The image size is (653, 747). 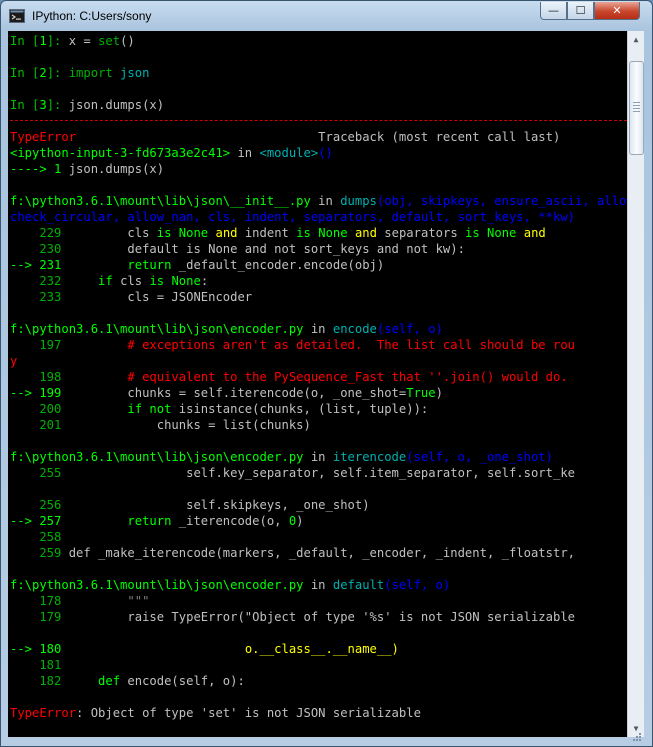 I want to click on console-text: (), so click(x=127, y=41).